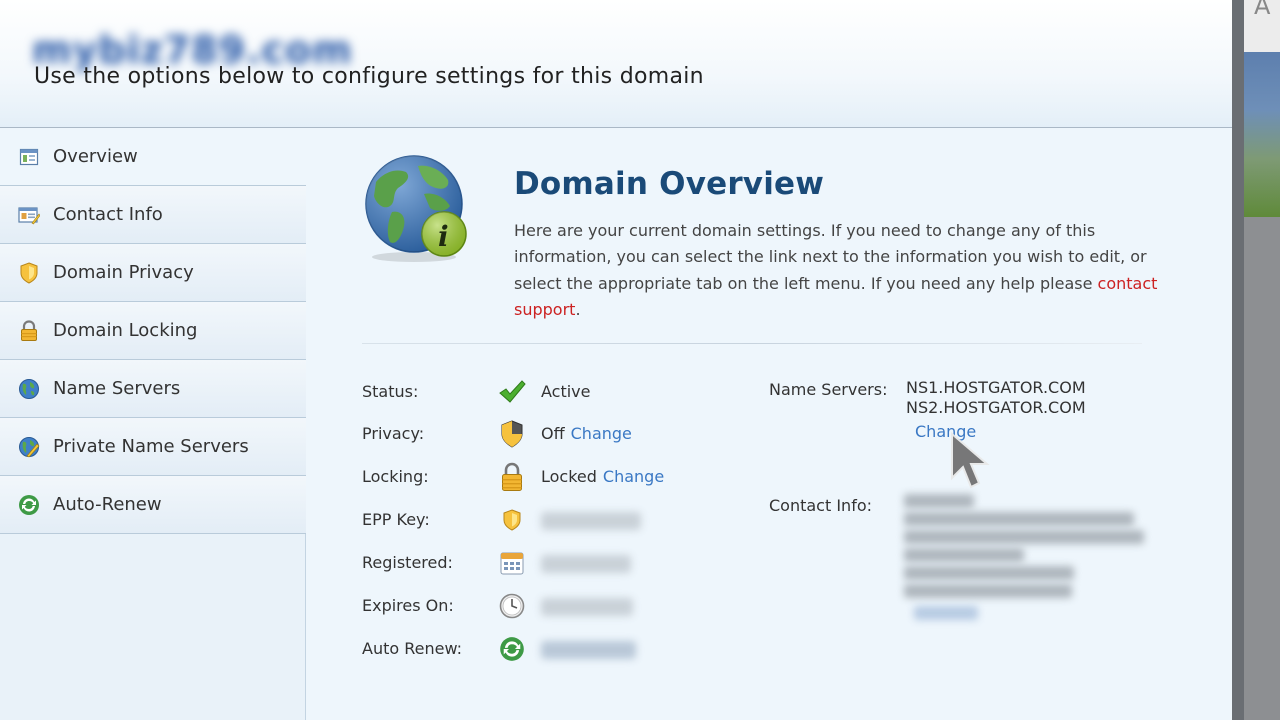  What do you see at coordinates (408, 605) in the screenshot?
I see `expires-label: Expires On:` at bounding box center [408, 605].